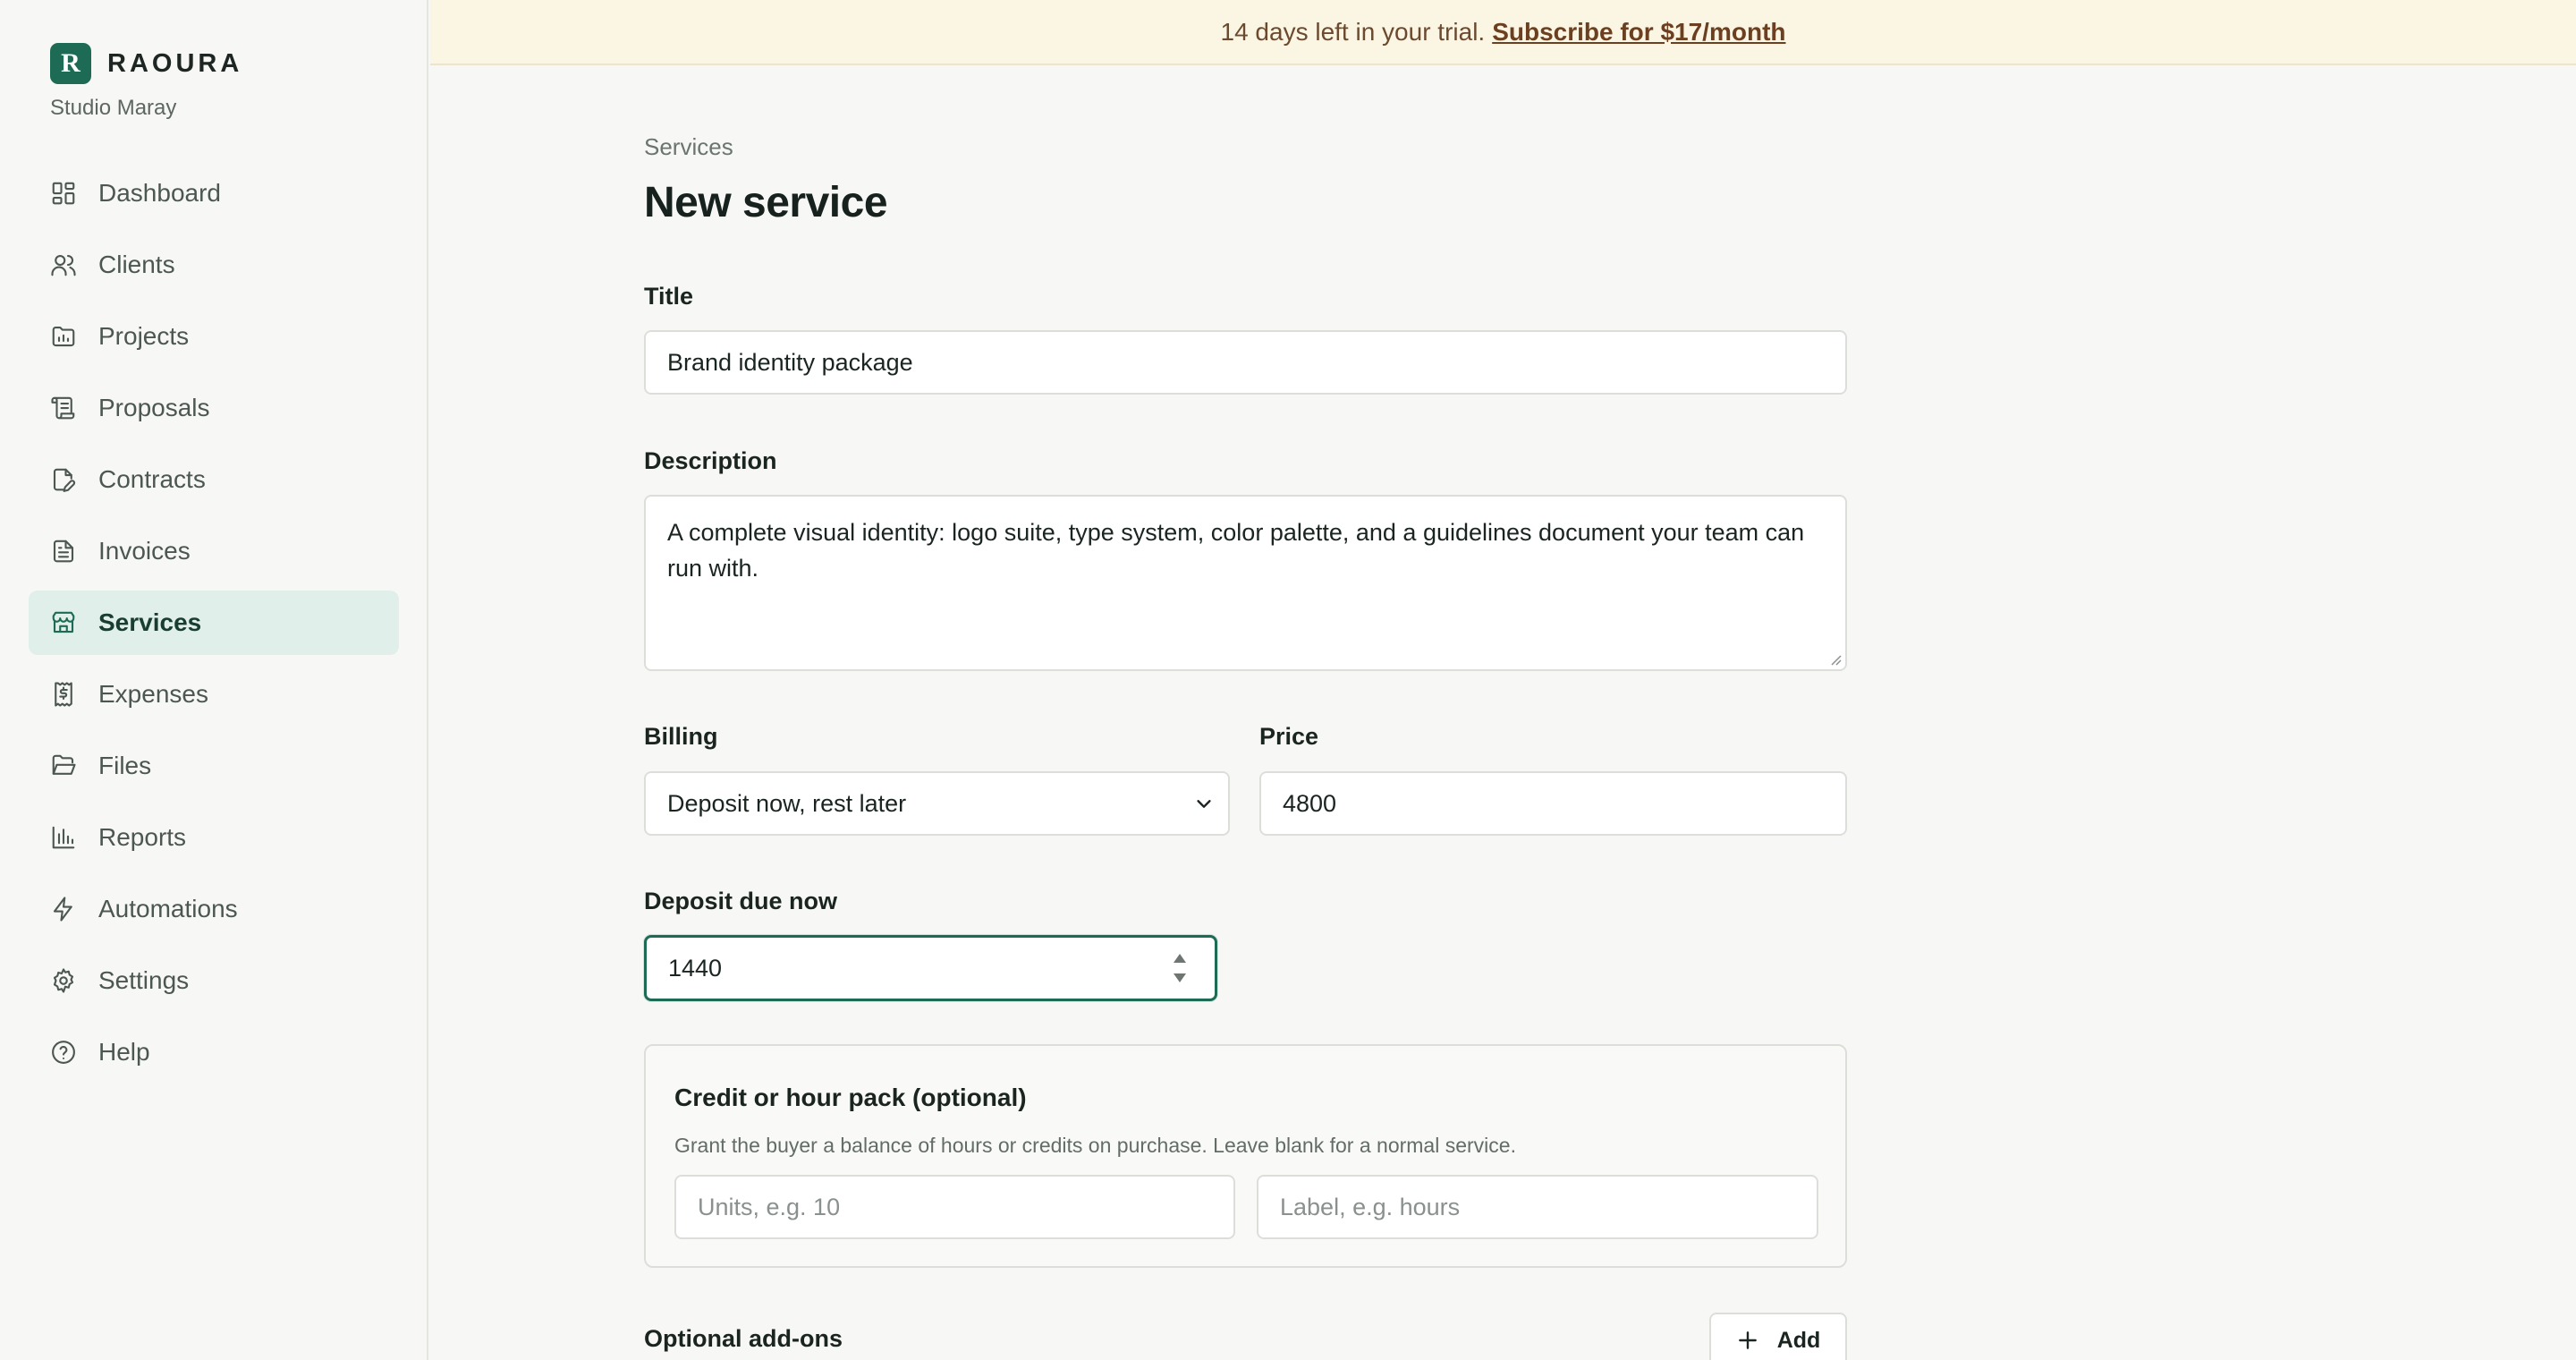  Describe the element at coordinates (159, 193) in the screenshot. I see `sidebar-item-label: Dashboard` at that location.